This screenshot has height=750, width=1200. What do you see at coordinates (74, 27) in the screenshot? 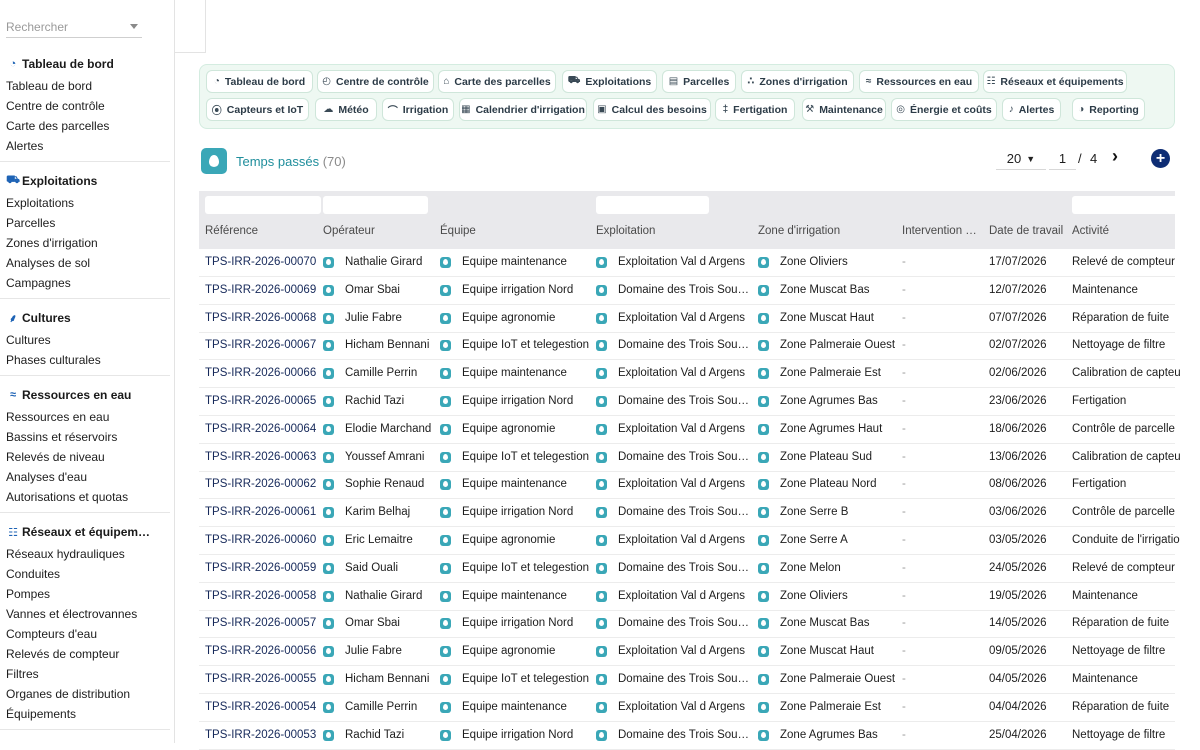
I see `search-select: Rechercher` at bounding box center [74, 27].